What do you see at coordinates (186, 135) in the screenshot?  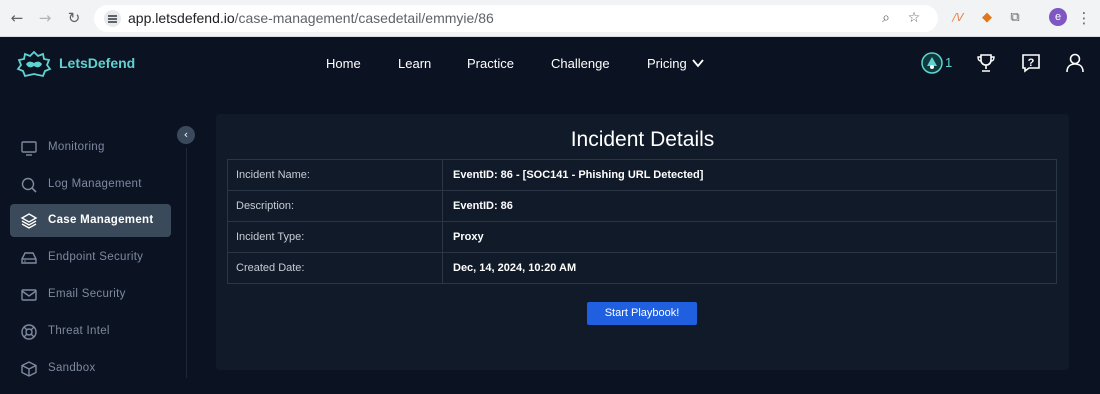 I see `sidebar-collapse-button: ‹` at bounding box center [186, 135].